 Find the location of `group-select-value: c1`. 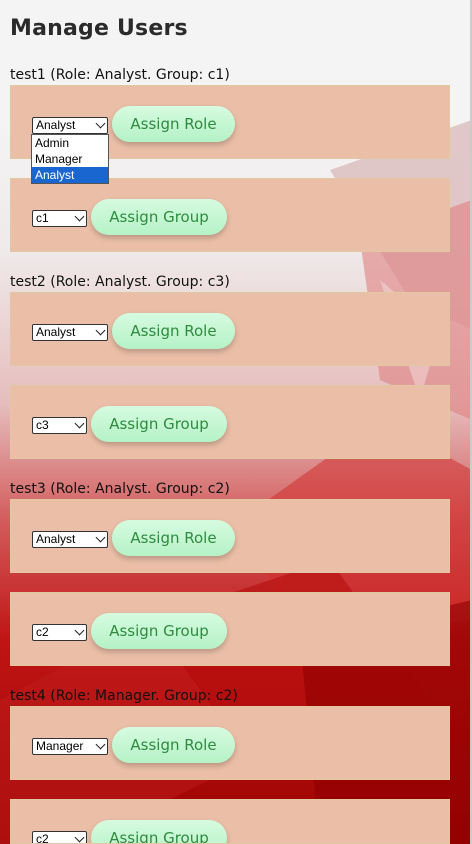

group-select-value: c1 is located at coordinates (42, 218).